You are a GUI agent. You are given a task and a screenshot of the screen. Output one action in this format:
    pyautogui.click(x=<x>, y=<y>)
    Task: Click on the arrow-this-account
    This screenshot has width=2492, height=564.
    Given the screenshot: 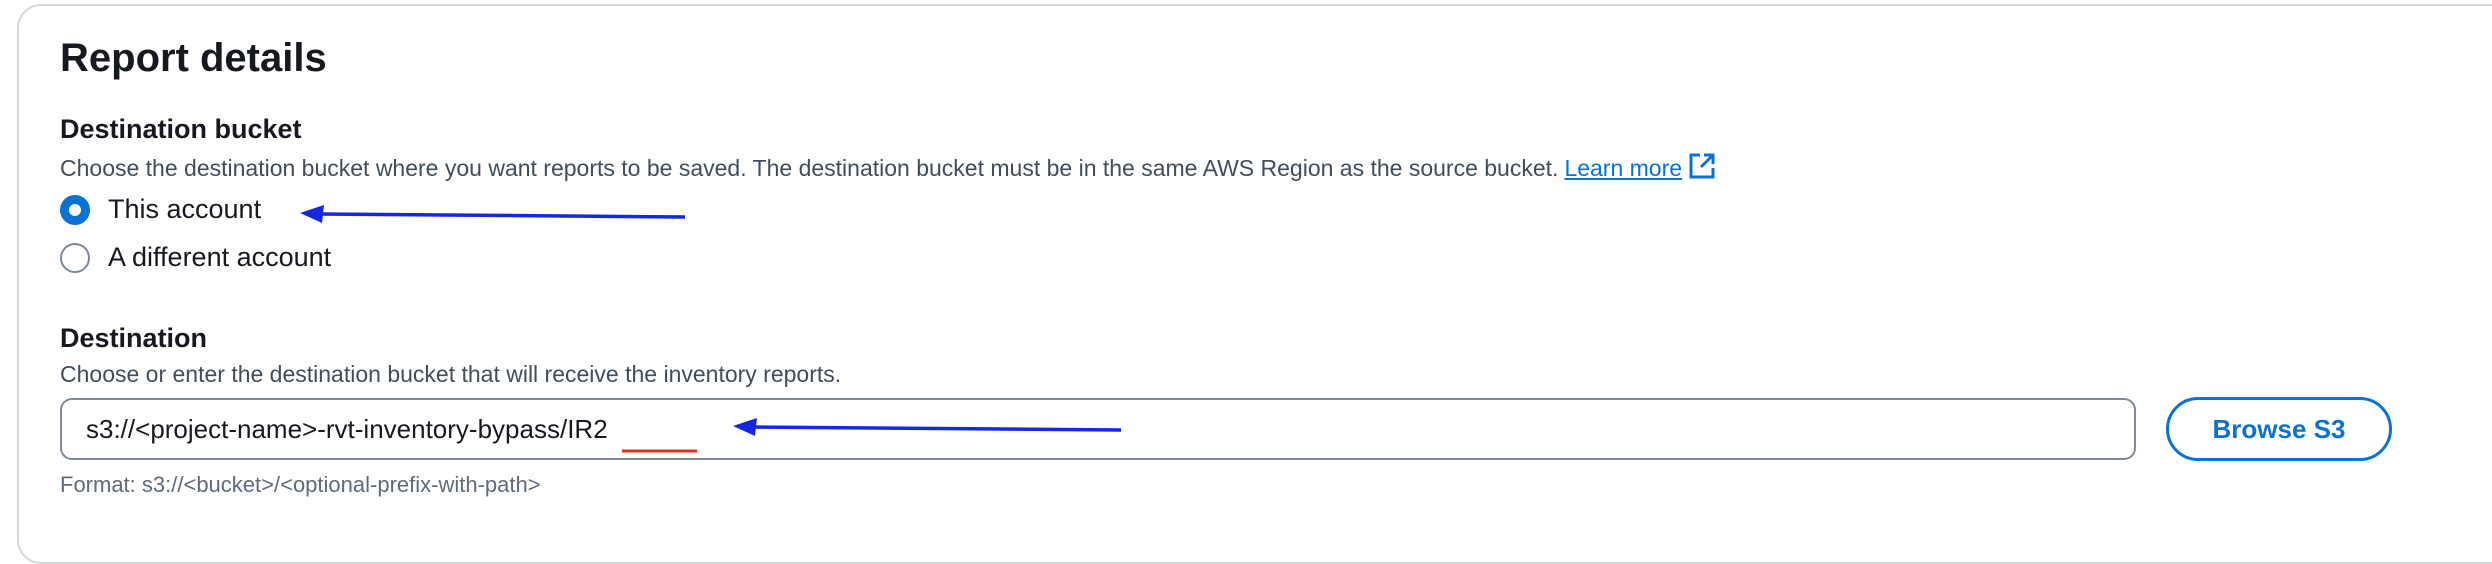 What is the action you would take?
    pyautogui.click(x=493, y=214)
    